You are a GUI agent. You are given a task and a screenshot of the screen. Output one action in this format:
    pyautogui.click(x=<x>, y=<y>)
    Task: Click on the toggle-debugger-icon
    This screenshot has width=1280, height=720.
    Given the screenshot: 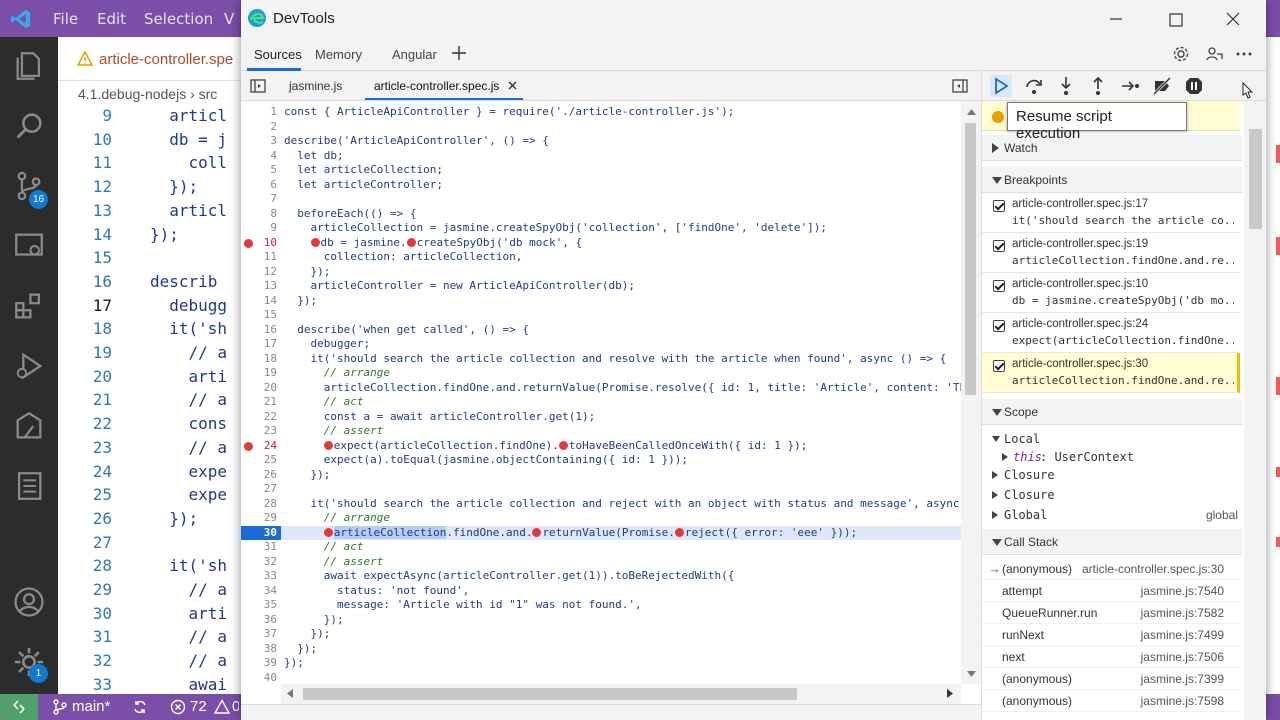 What is the action you would take?
    pyautogui.click(x=960, y=86)
    